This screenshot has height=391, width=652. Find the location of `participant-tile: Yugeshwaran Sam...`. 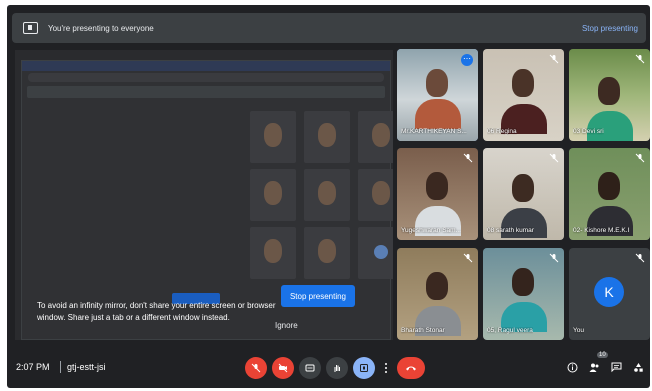

participant-tile: Yugeshwaran Sam... is located at coordinates (437, 194).